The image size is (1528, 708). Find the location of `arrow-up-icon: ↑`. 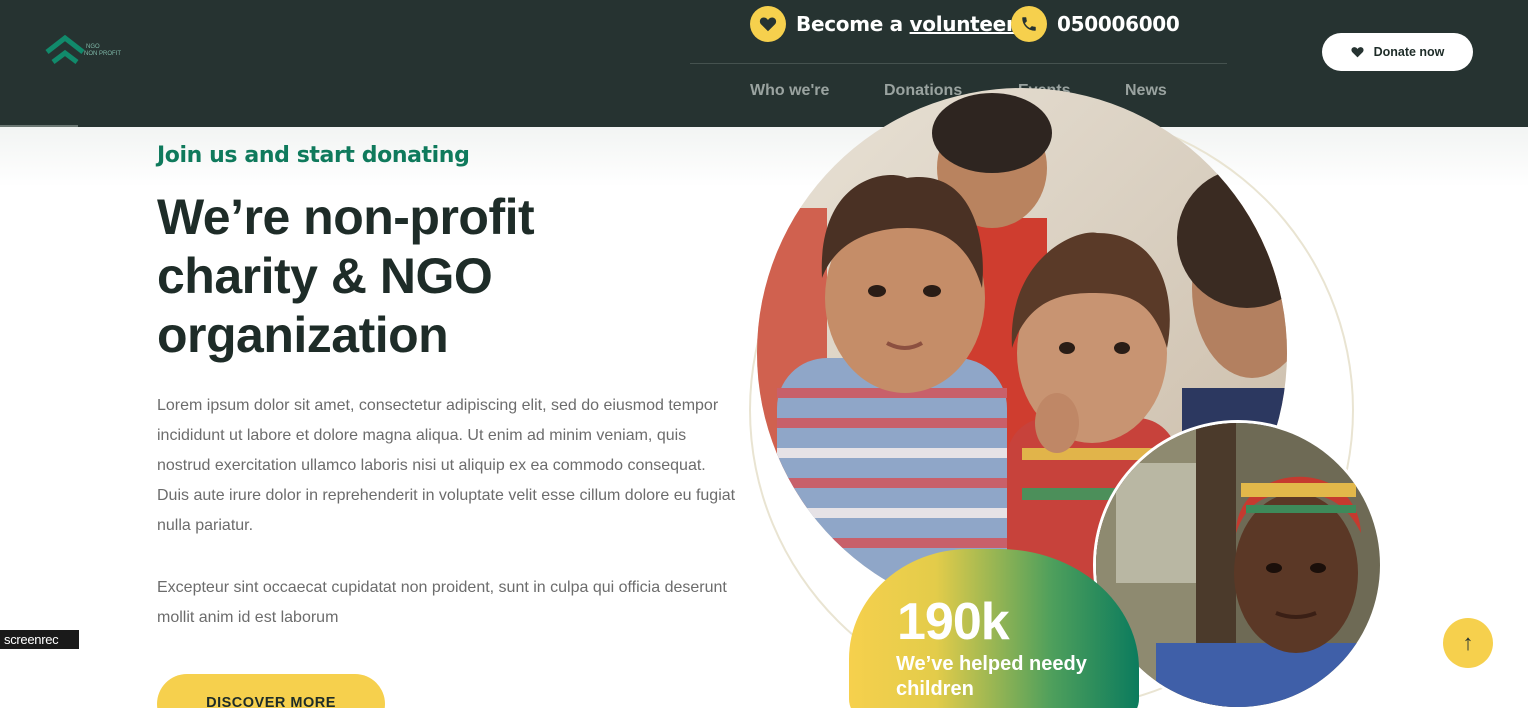

arrow-up-icon: ↑ is located at coordinates (1468, 642).